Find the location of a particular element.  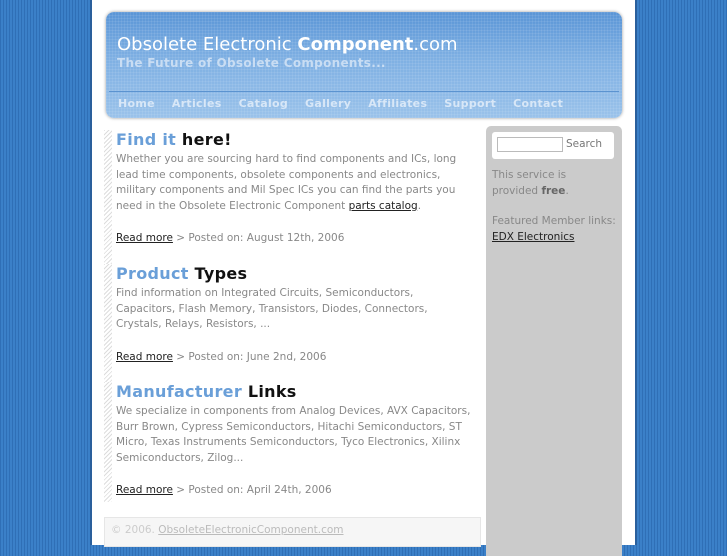

nav-contact: Contact is located at coordinates (538, 103).